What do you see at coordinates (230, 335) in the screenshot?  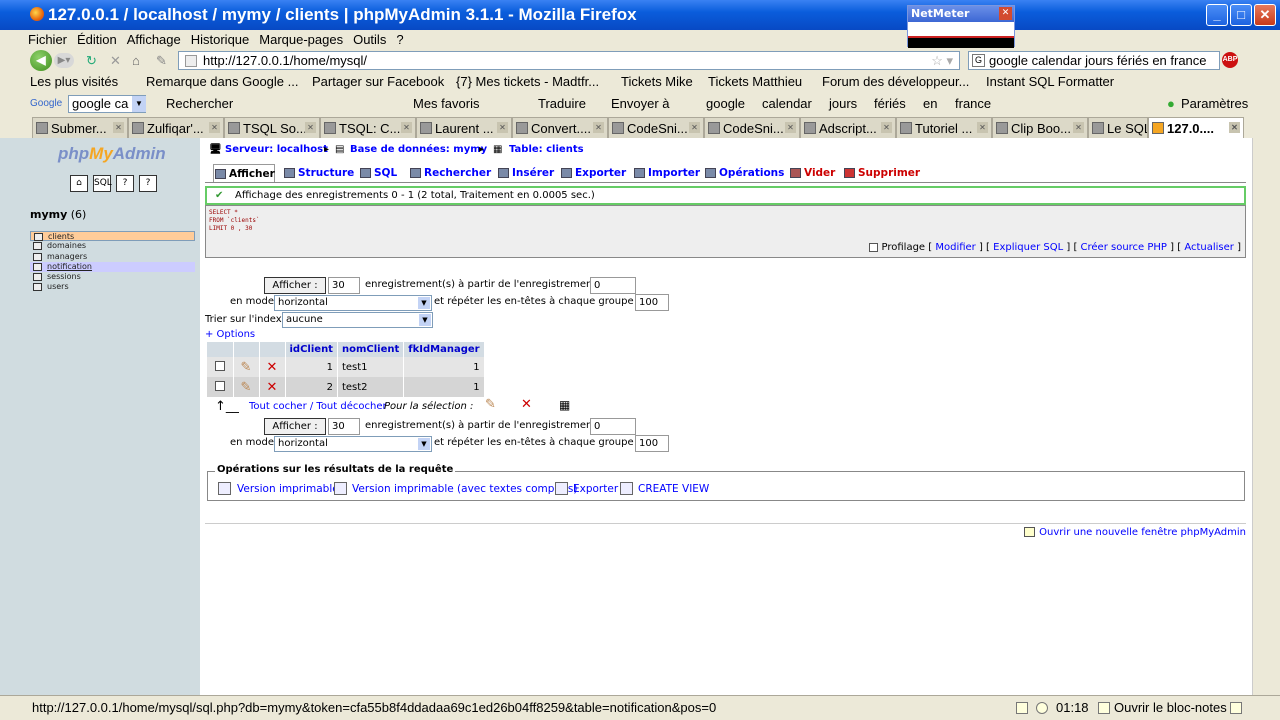 I see `options-toggle: + Options` at bounding box center [230, 335].